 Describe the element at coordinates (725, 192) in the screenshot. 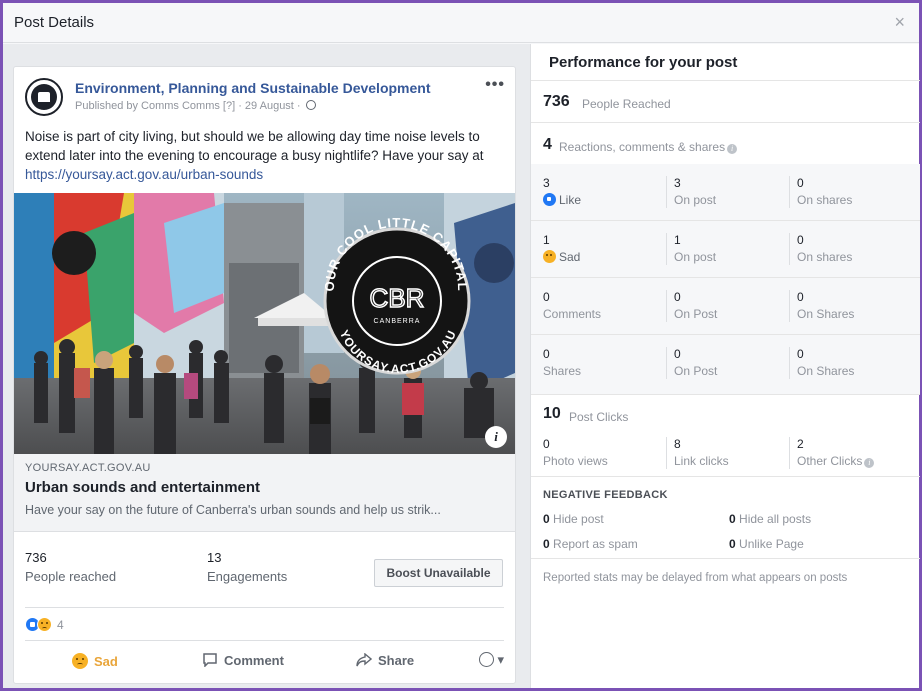

I see `like-row: 3 Like 3 On post 0 On shares` at that location.